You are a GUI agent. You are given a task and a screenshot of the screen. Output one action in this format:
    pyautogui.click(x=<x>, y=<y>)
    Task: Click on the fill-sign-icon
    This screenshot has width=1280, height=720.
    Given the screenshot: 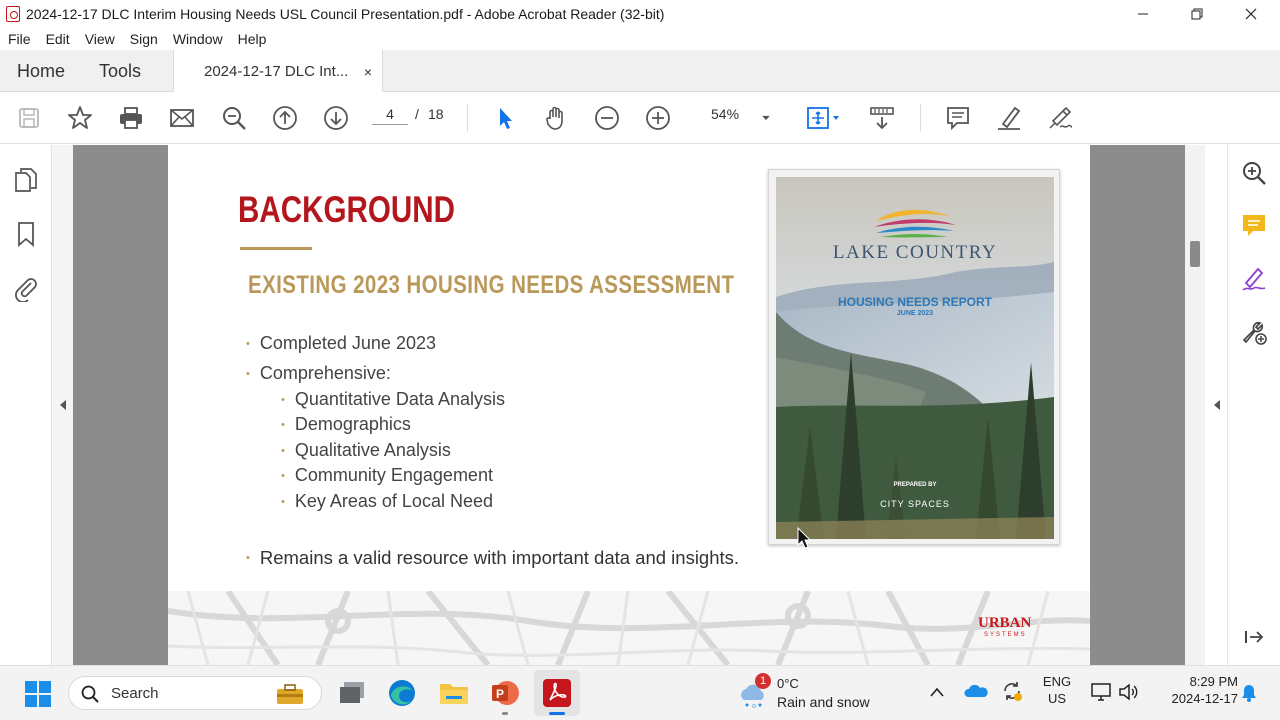 What is the action you would take?
    pyautogui.click(x=1254, y=279)
    